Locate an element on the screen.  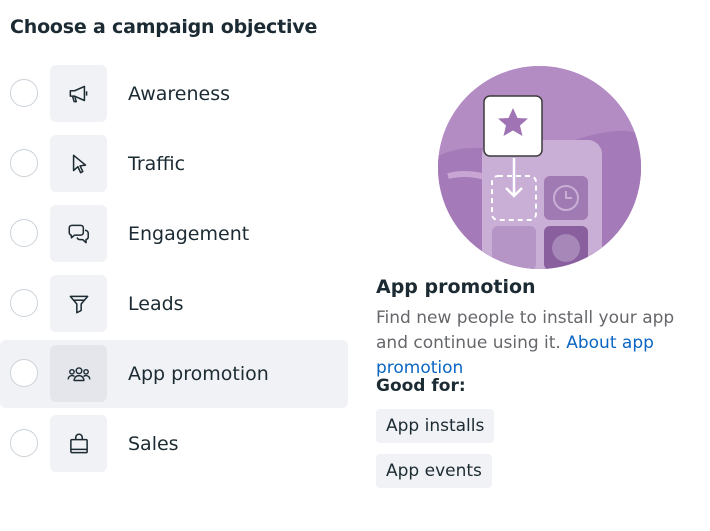
chat-bubbles-icon is located at coordinates (78, 233).